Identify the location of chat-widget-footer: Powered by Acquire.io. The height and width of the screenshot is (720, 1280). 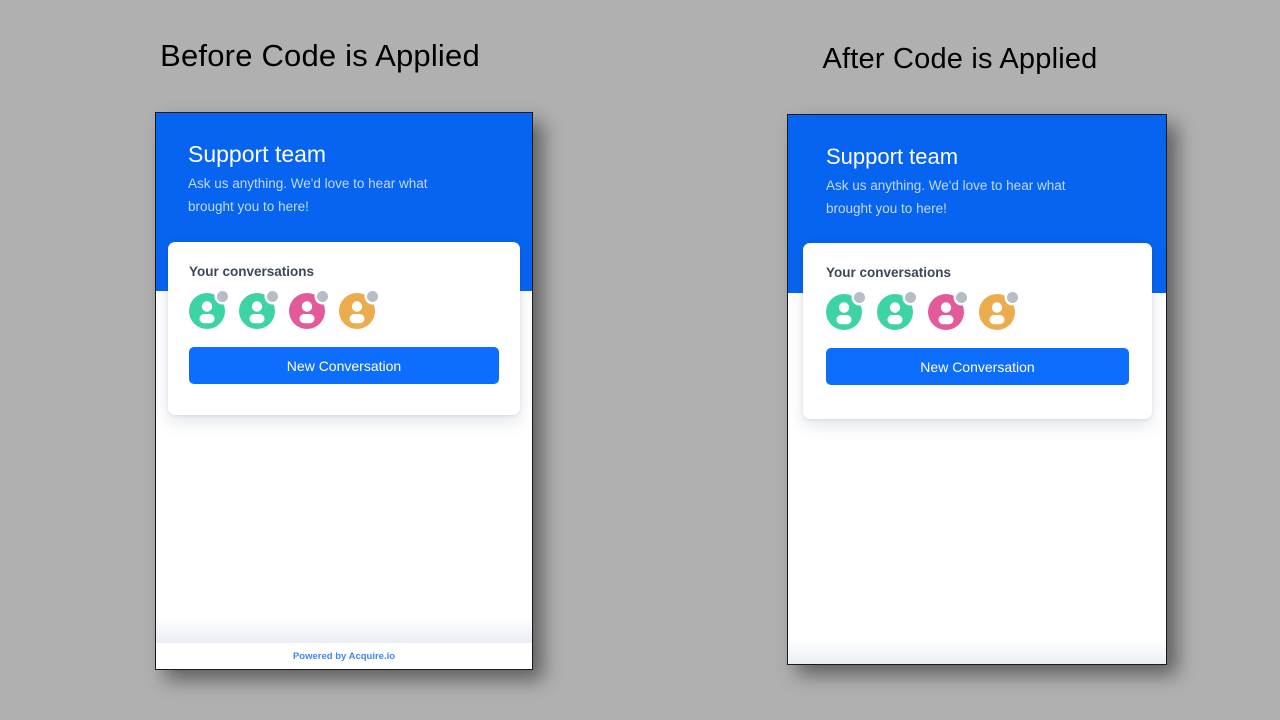
(344, 655).